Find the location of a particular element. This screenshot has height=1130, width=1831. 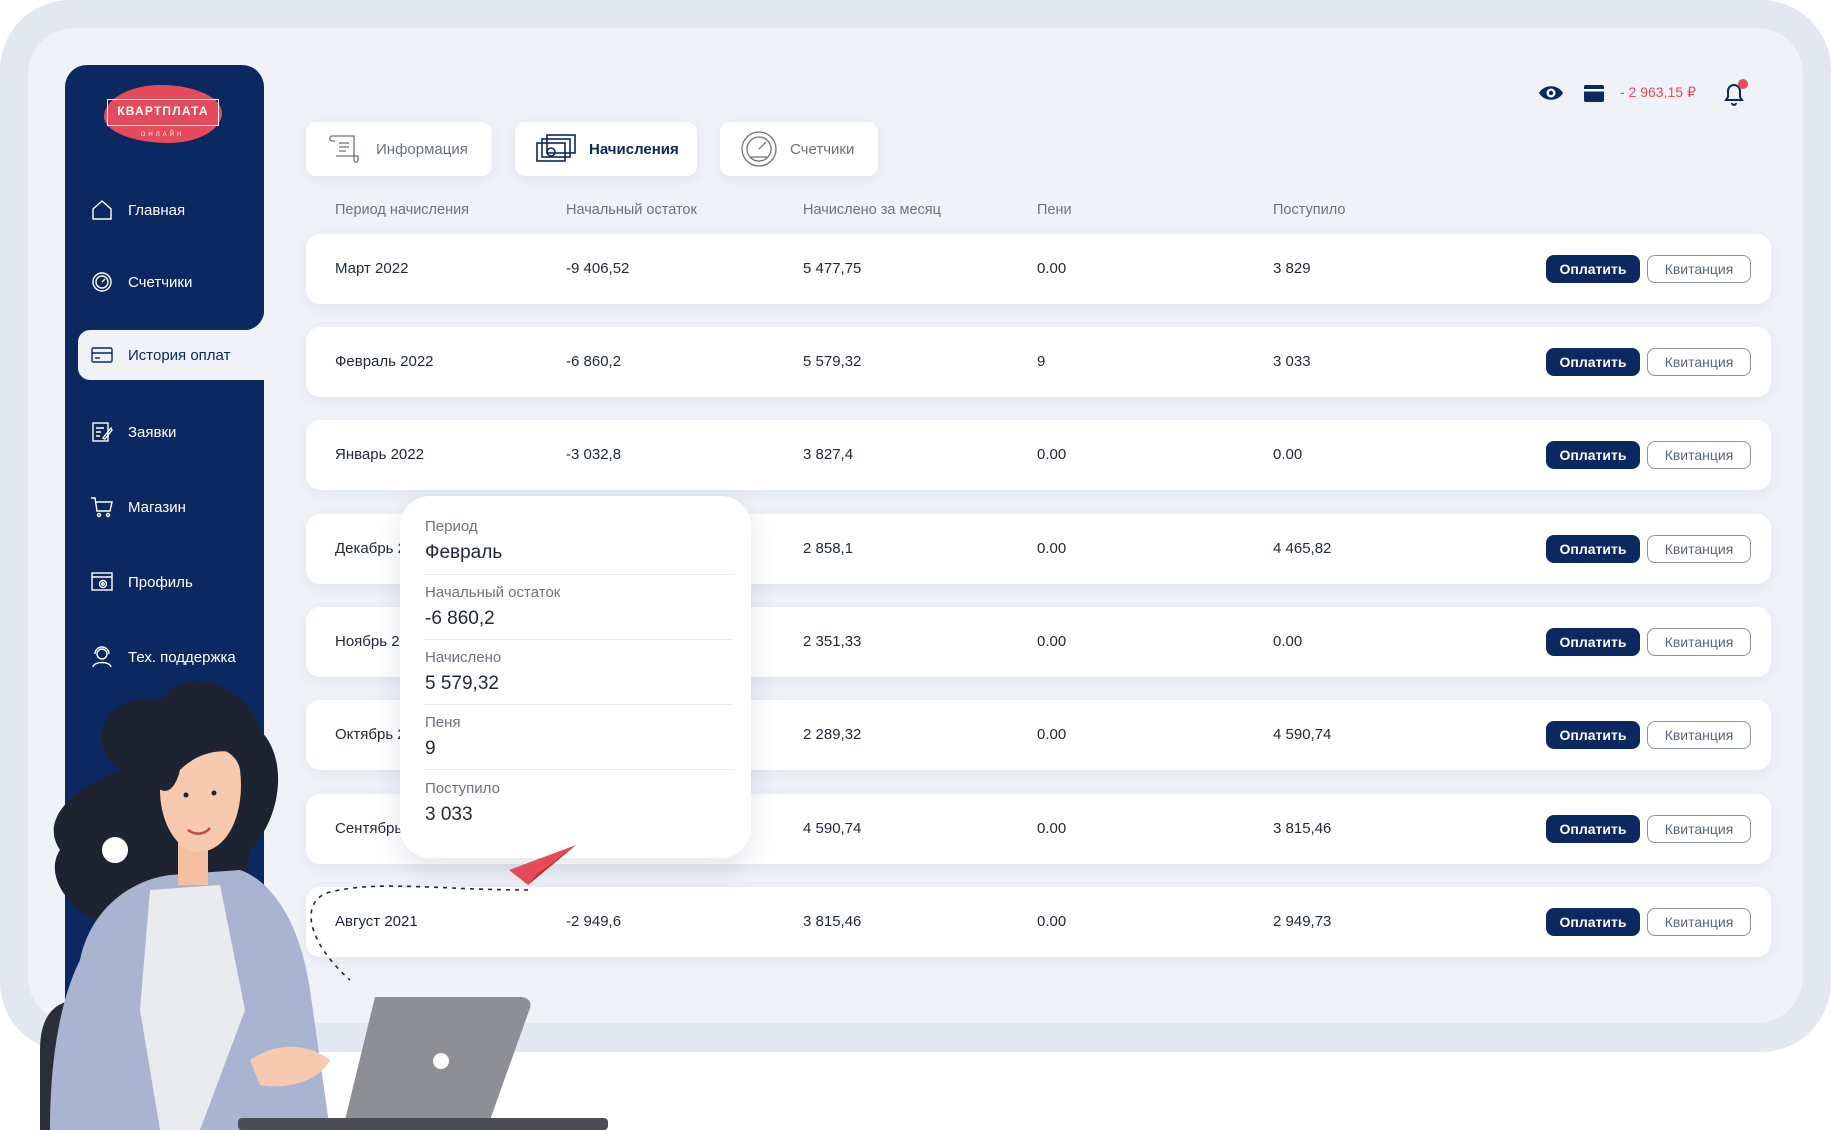

cell-period: Февраль 2022 is located at coordinates (384, 361).